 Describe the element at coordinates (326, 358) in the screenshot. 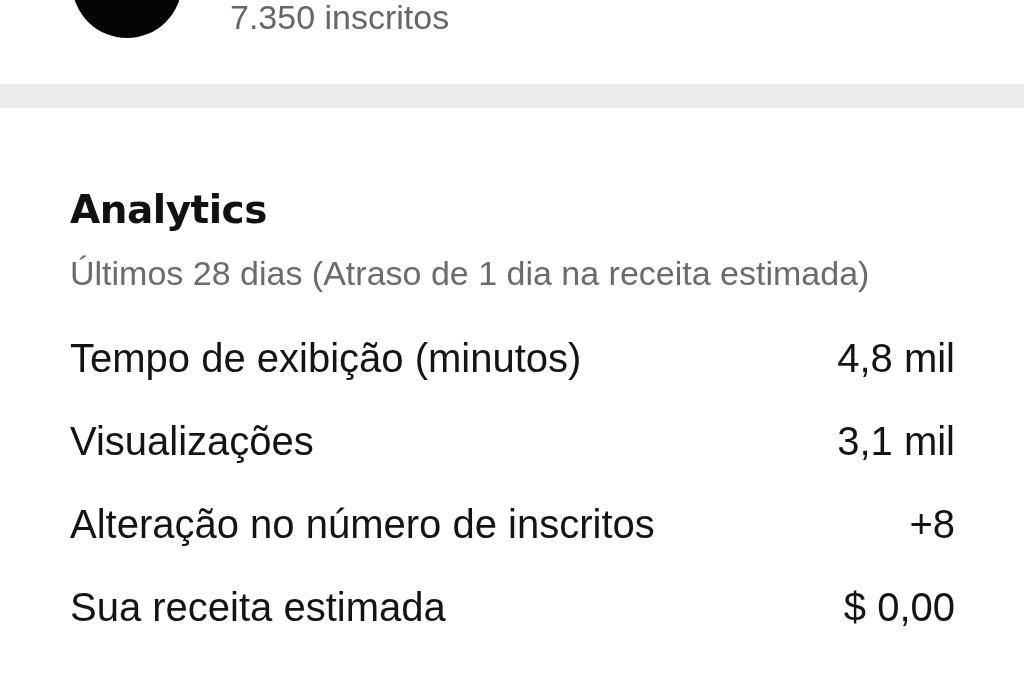

I see `metric-label: Tempo de exibição (minutos)` at that location.